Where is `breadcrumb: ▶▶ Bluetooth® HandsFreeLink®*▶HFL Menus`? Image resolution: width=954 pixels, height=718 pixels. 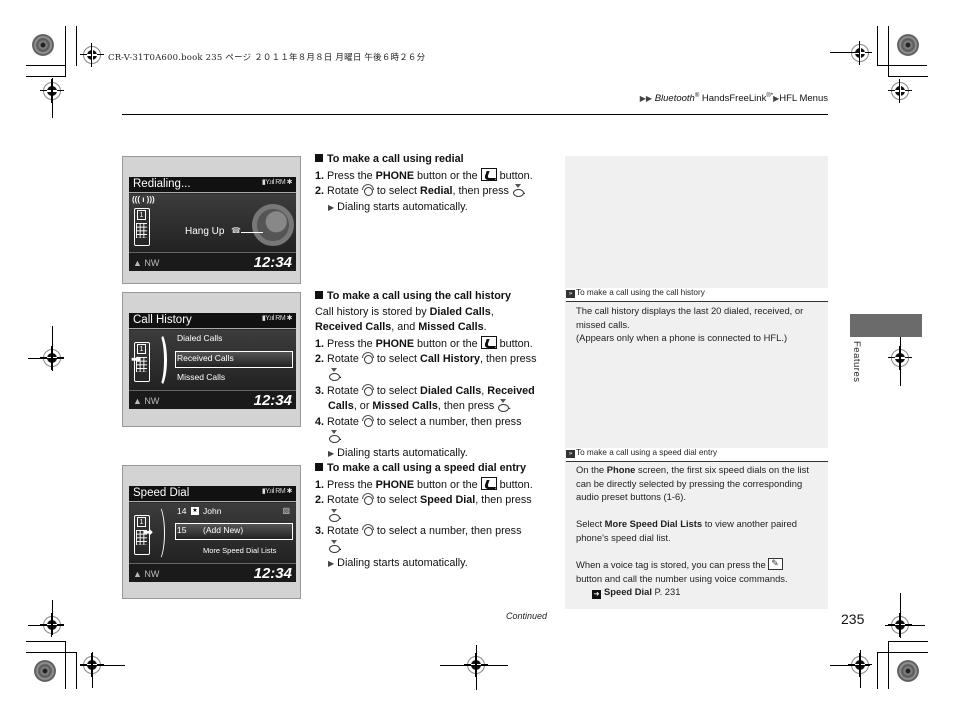
breadcrumb: ▶▶ Bluetooth® HandsFreeLink®*▶HFL Menus is located at coordinates (734, 98).